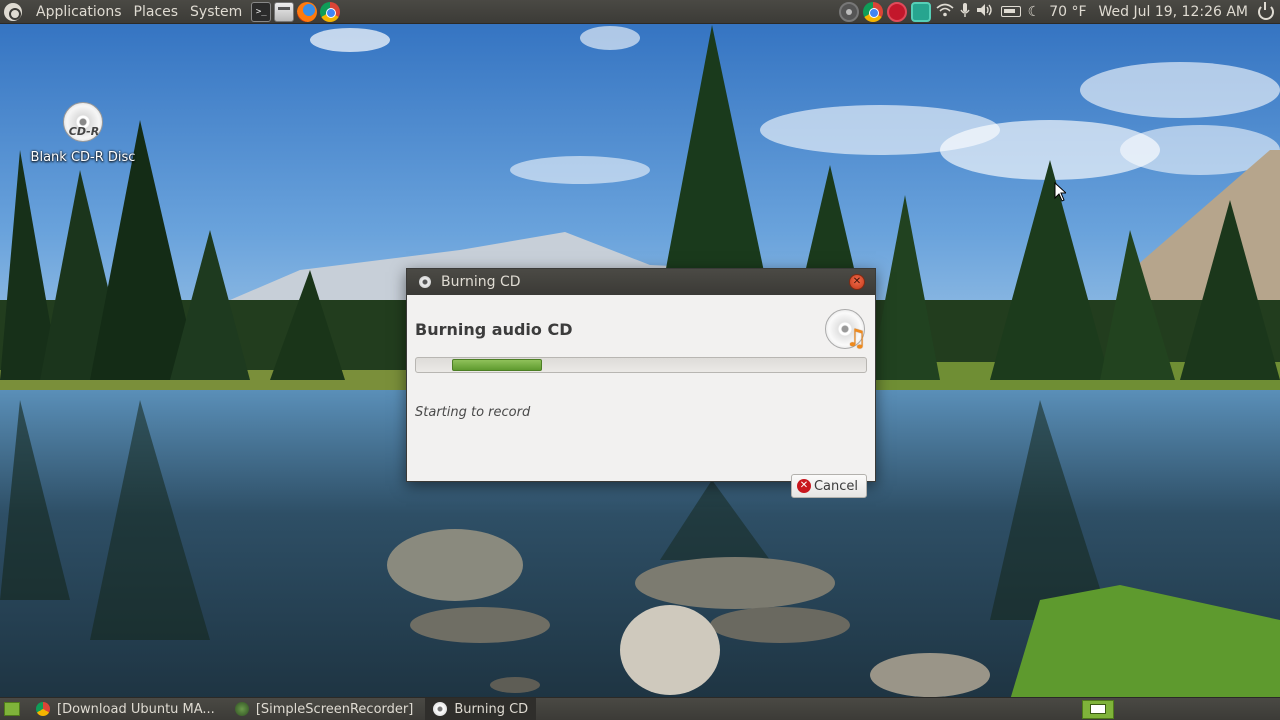  What do you see at coordinates (1067, 12) in the screenshot?
I see `weather-temperature: 70 °F` at bounding box center [1067, 12].